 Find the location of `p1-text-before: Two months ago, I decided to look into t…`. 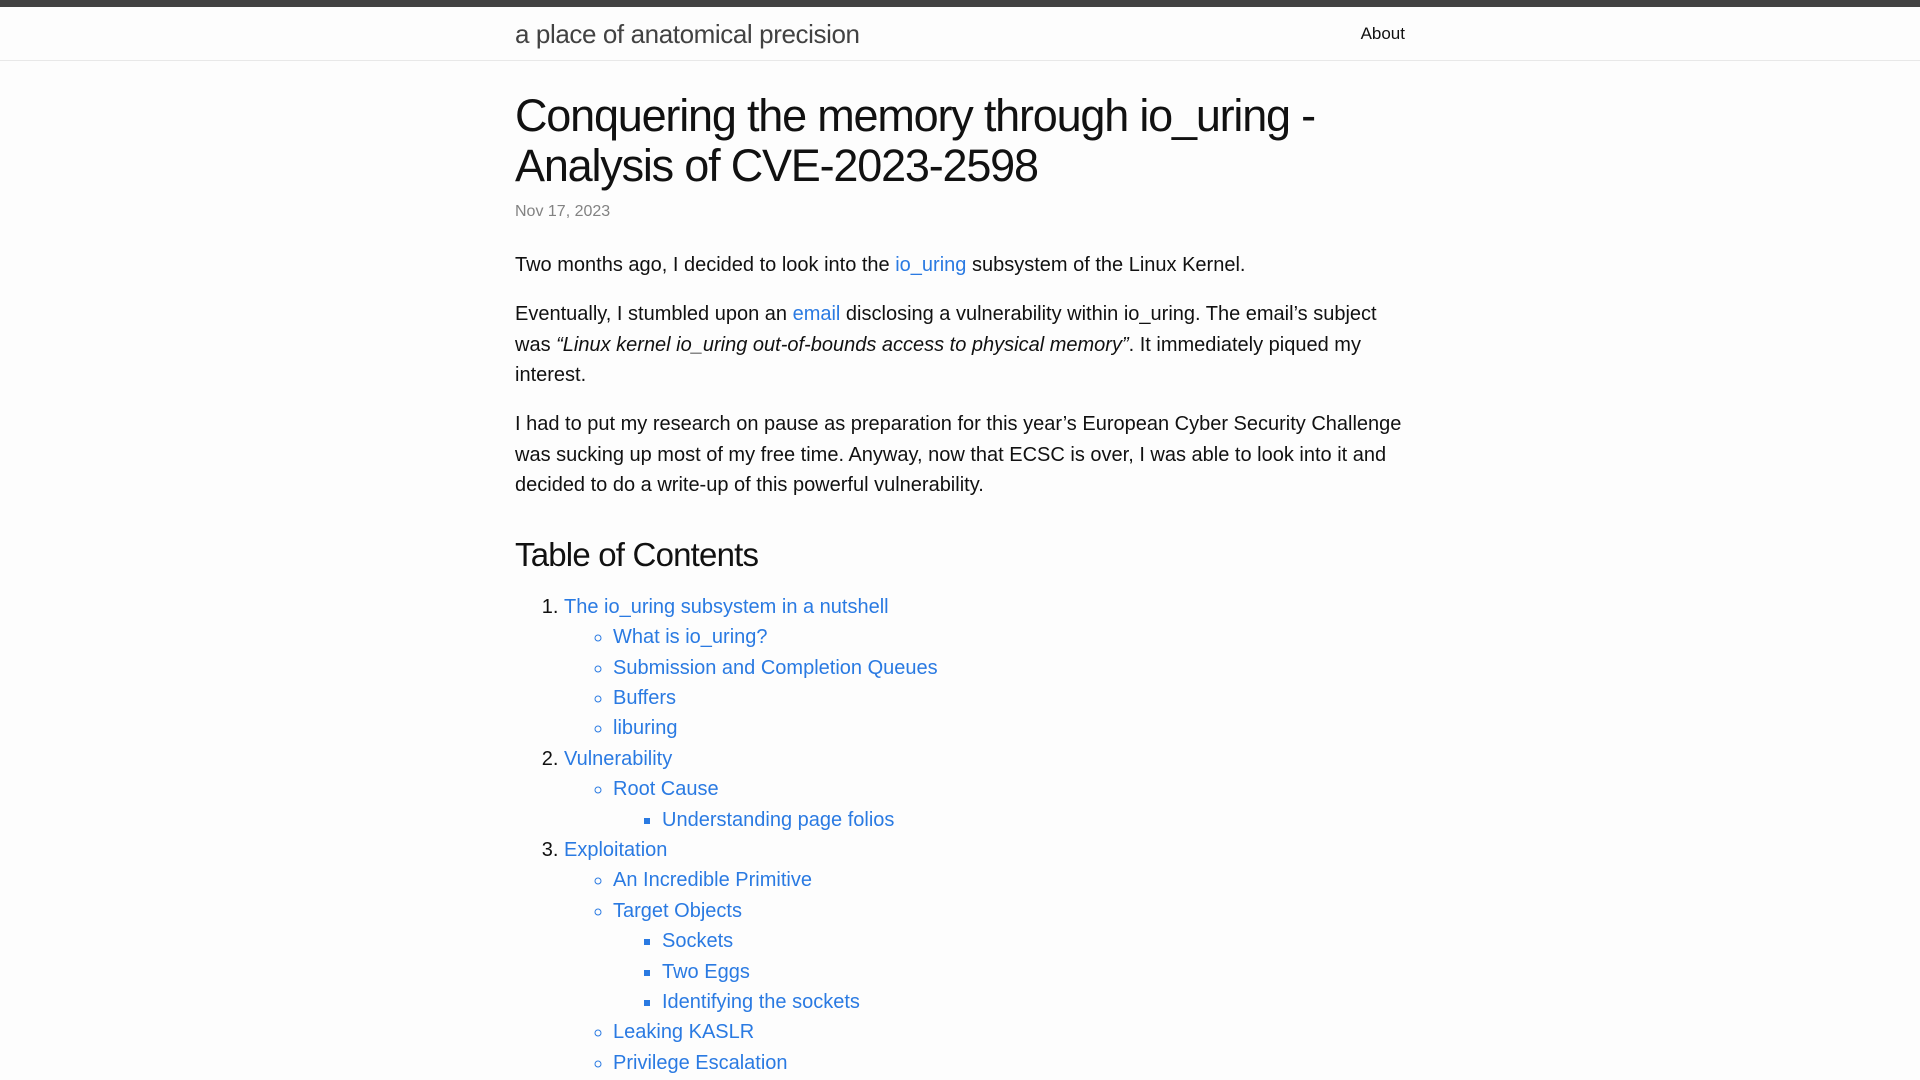

p1-text-before: Two months ago, I decided to look into t… is located at coordinates (705, 264).